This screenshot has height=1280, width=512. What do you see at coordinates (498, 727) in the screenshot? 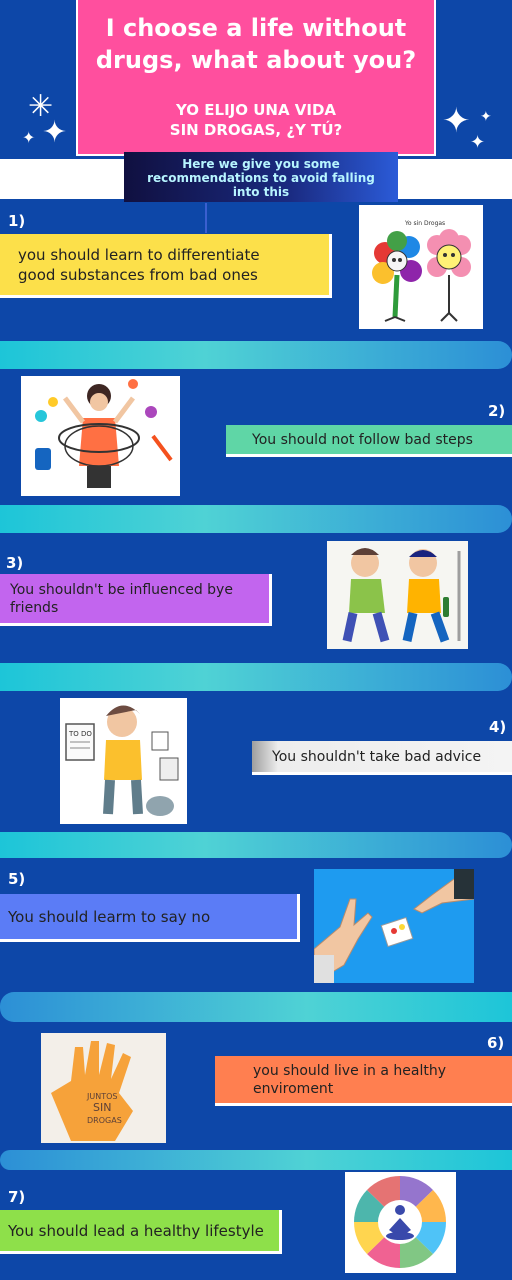
I see `tip-number-4: 4)` at bounding box center [498, 727].